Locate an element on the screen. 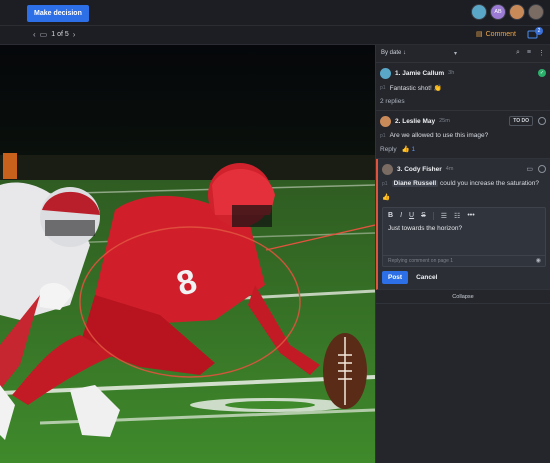  sort-dropdown: By date ↓ is located at coordinates (393, 53).